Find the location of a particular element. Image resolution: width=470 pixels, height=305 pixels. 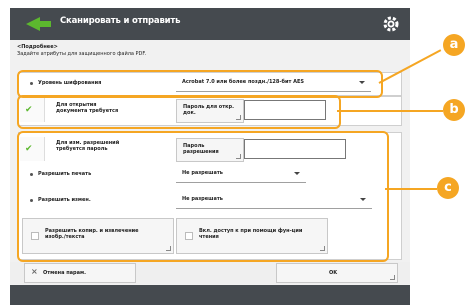

bottom-bar is located at coordinates (210, 295).